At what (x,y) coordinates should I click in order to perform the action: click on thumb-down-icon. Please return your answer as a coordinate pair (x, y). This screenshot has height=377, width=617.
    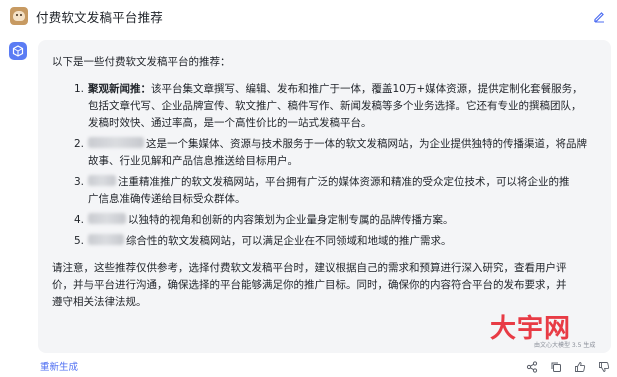
    Looking at the image, I should click on (604, 366).